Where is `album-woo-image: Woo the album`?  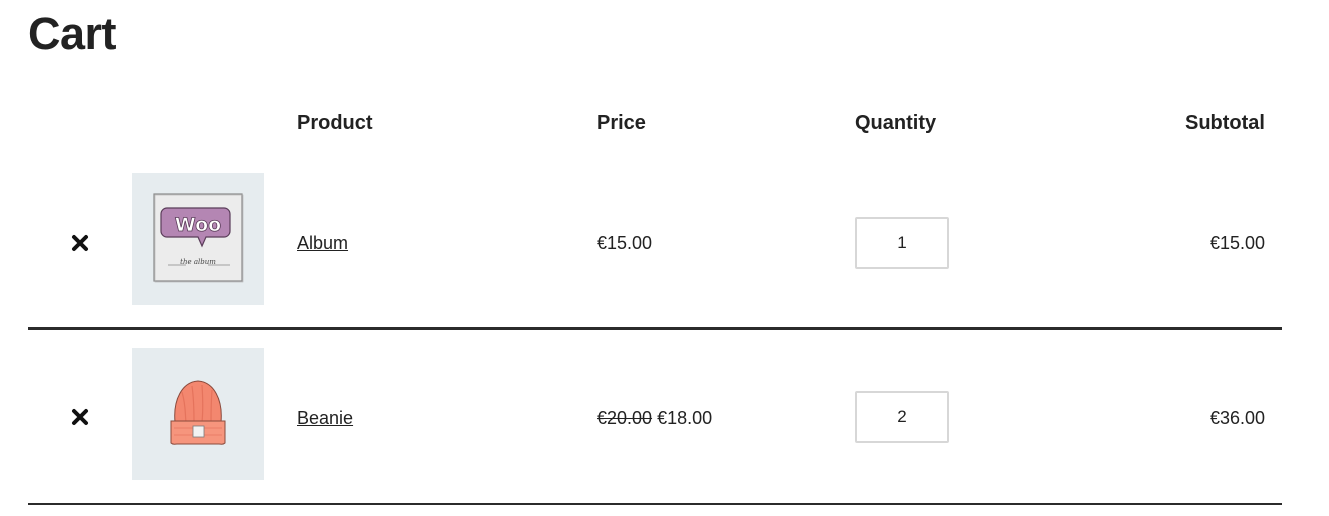 album-woo-image: Woo the album is located at coordinates (198, 239).